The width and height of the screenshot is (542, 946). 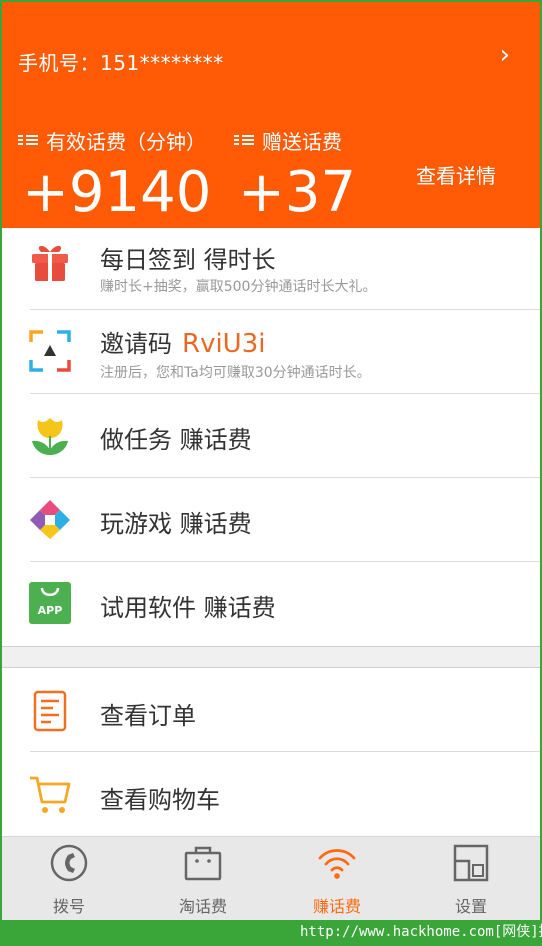 I want to click on settings-icon, so click(x=471, y=863).